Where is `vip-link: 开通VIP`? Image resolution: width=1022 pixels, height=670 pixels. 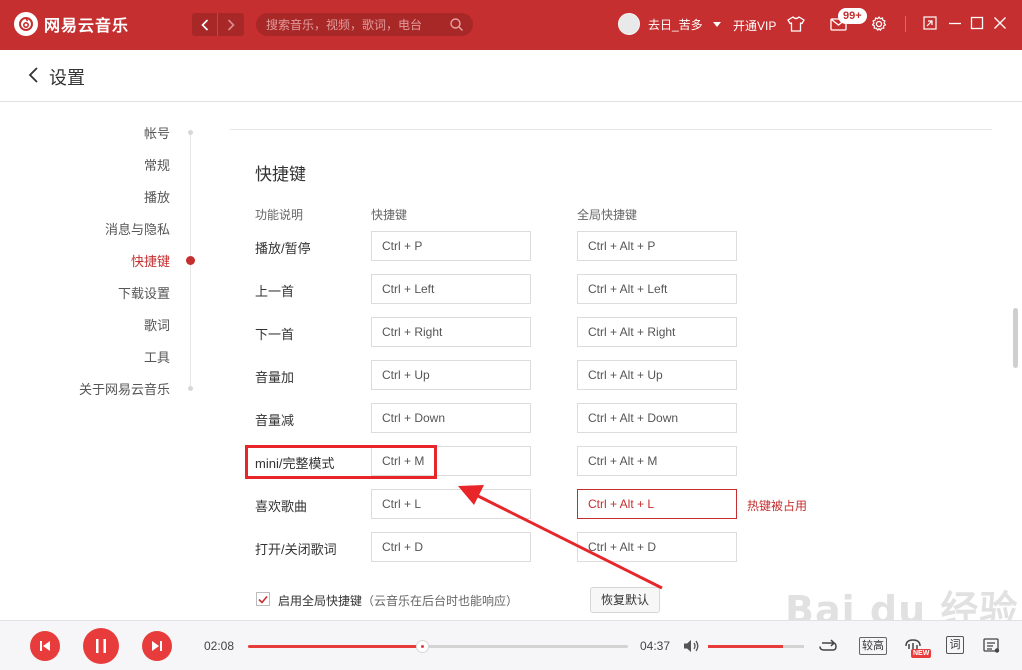
vip-link: 开通VIP is located at coordinates (754, 25).